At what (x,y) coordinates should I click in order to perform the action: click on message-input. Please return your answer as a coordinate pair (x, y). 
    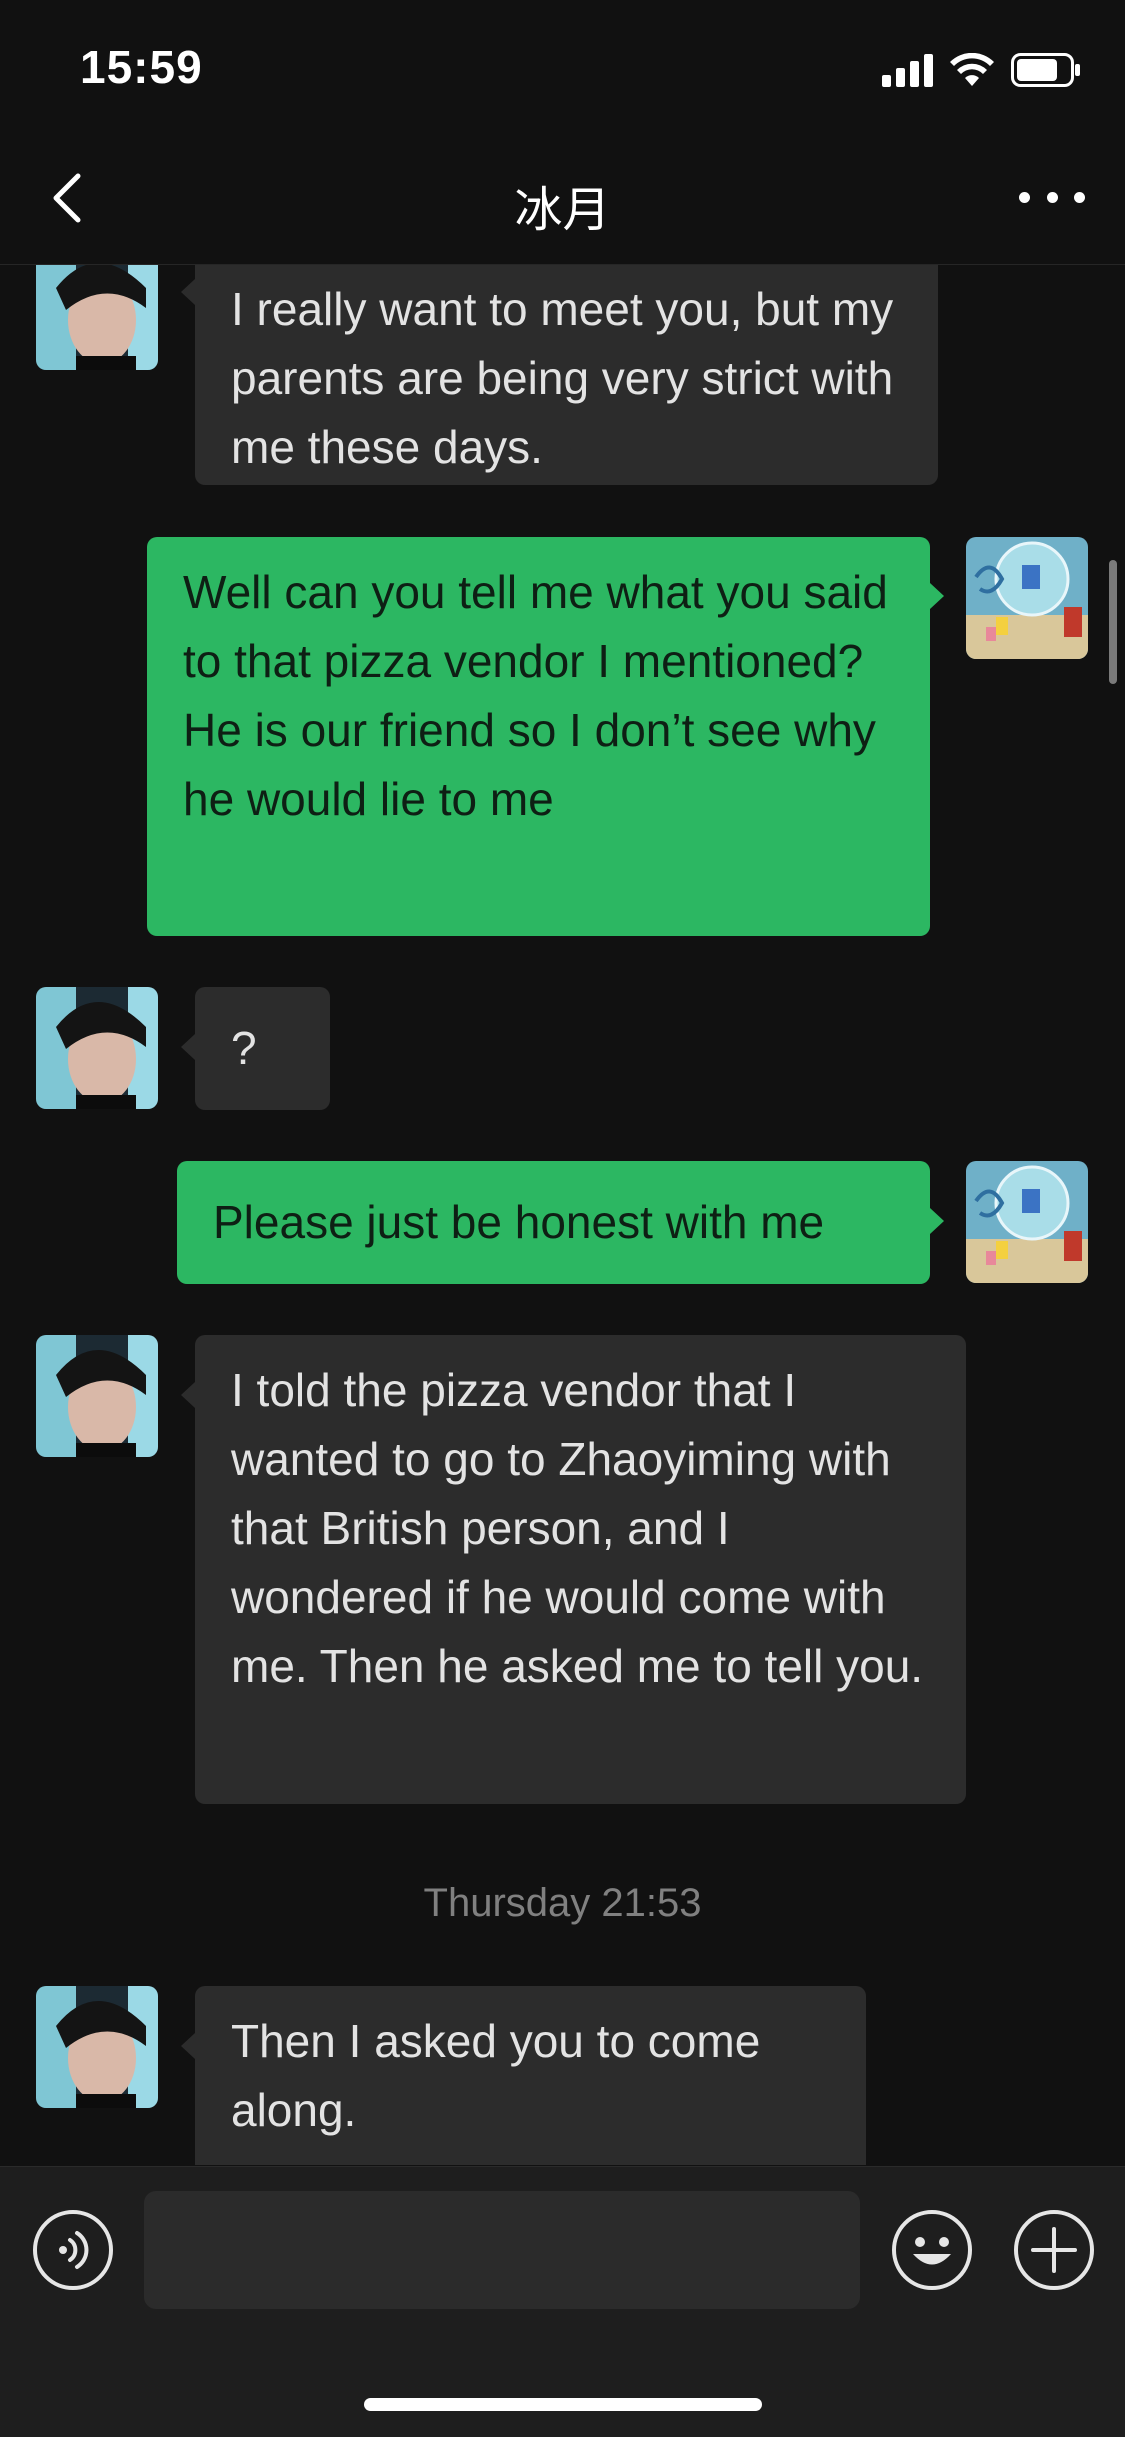
    Looking at the image, I should click on (502, 2250).